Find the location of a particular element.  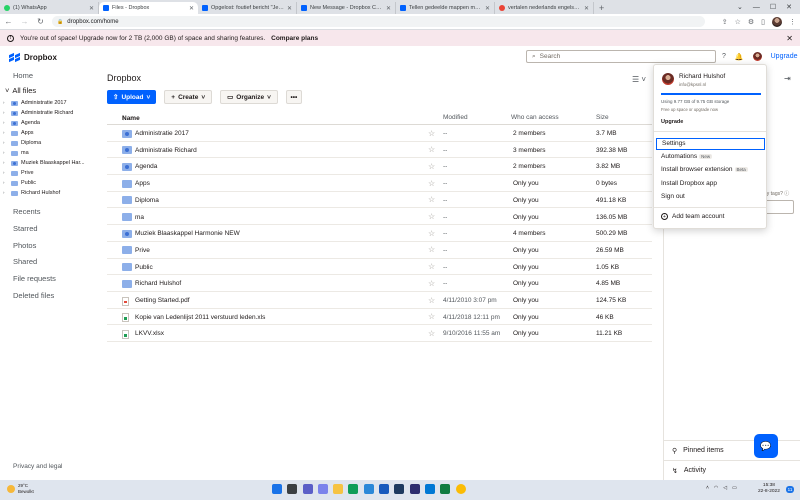

edge-icon is located at coordinates (353, 489).